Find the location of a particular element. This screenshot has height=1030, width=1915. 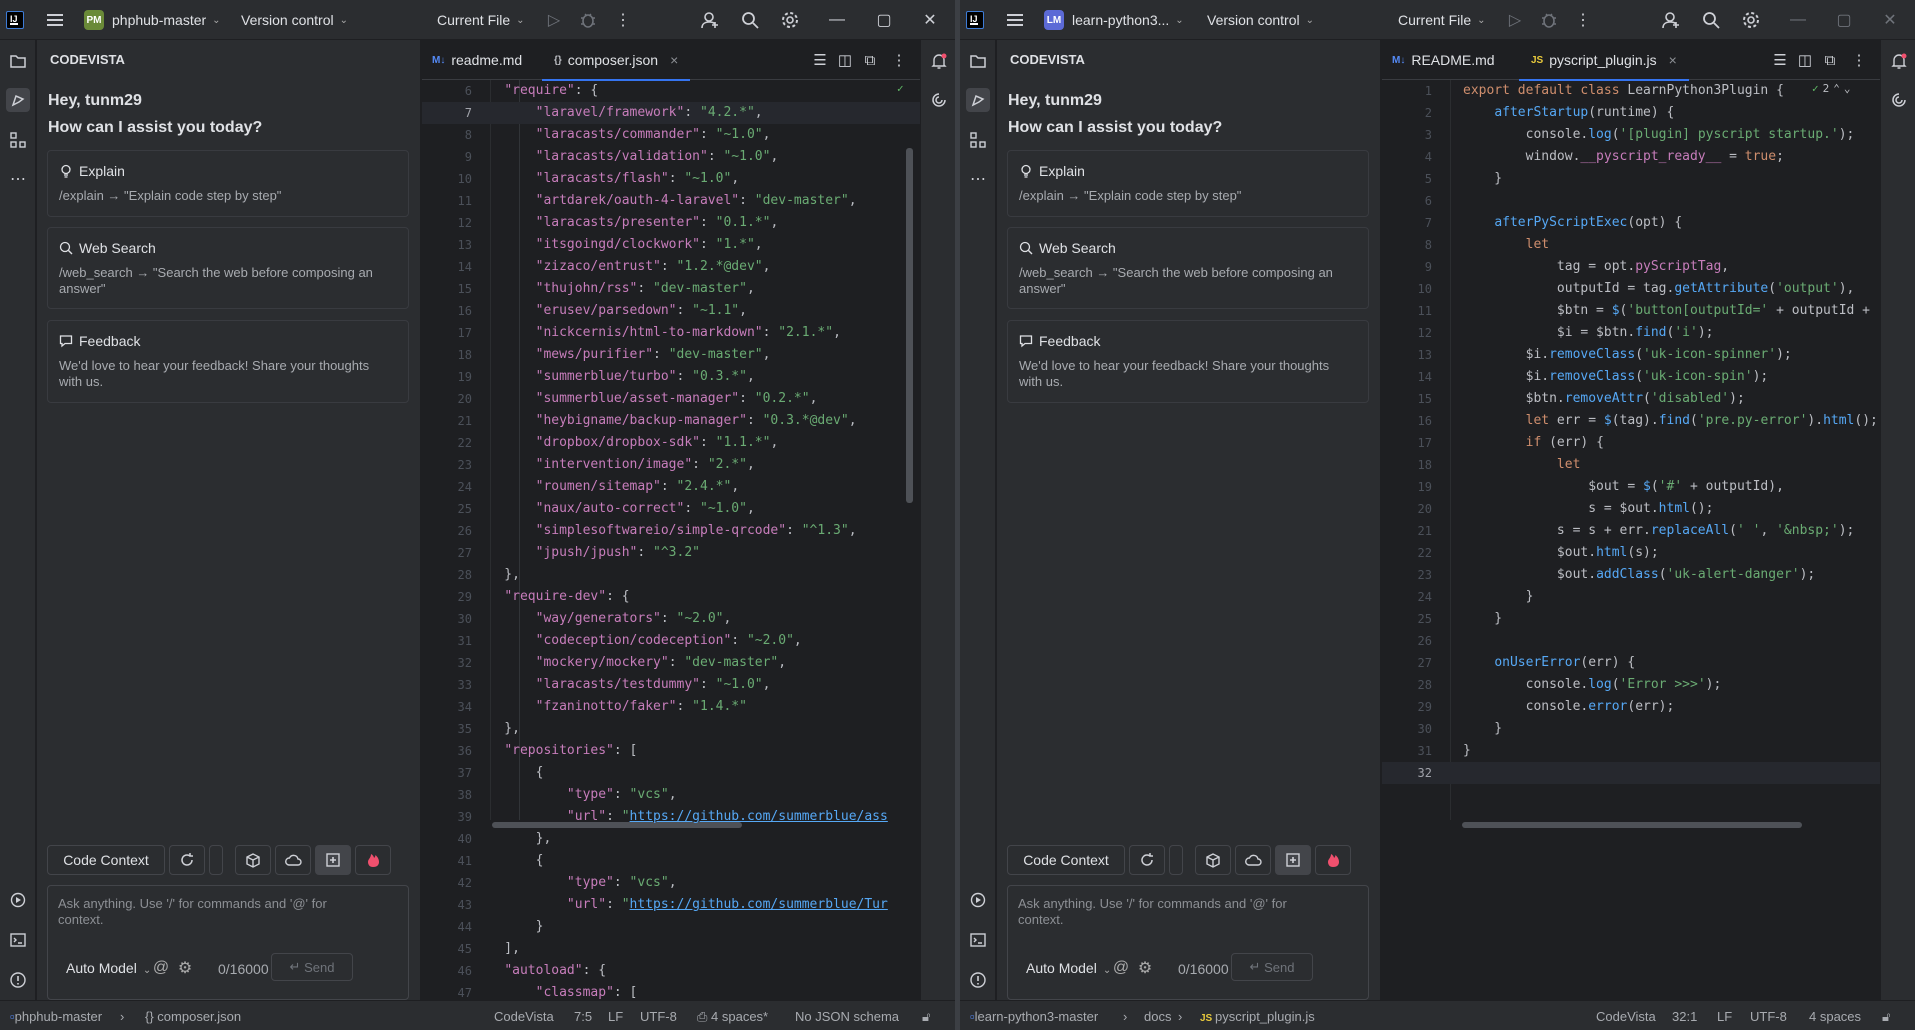

codevista-icon is located at coordinates (978, 100).